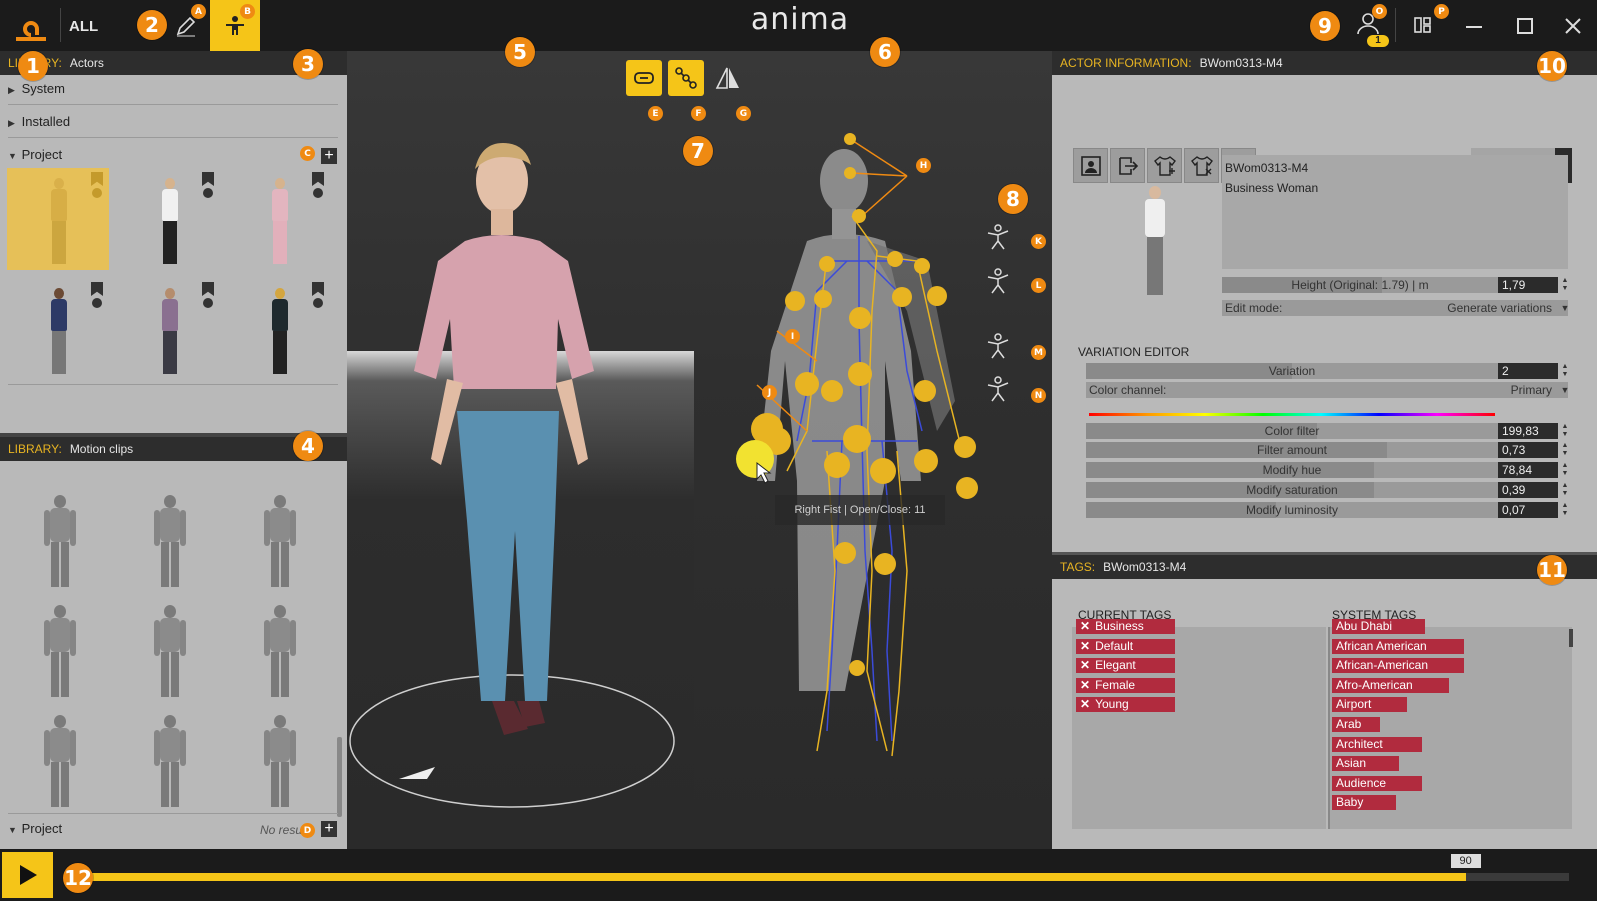  I want to click on actor-description: BWom0313-M4 Business Woman, so click(1395, 212).